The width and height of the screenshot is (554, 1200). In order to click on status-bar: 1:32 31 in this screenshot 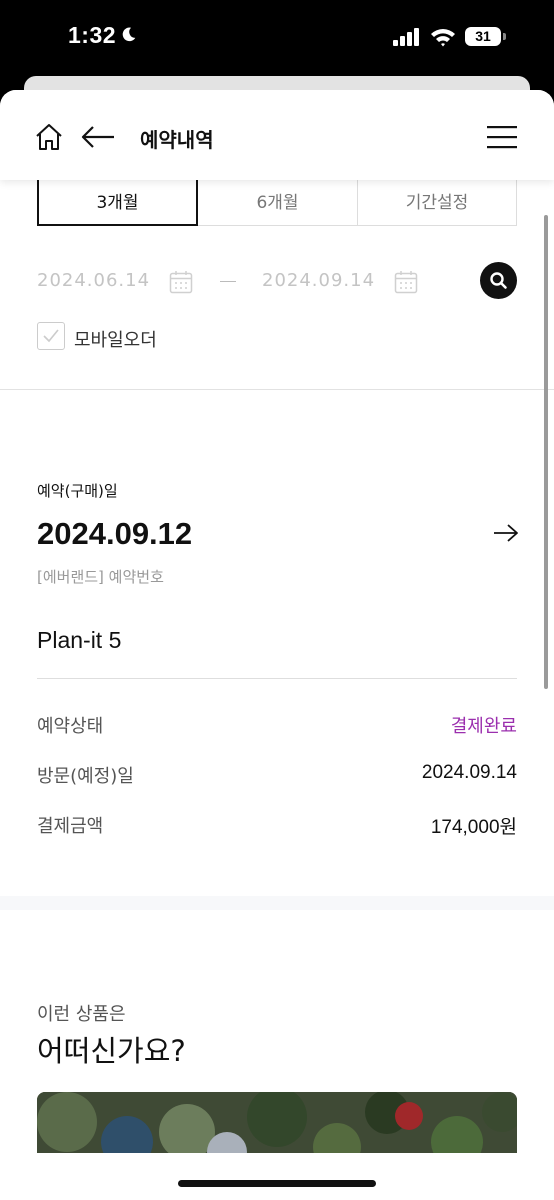, I will do `click(277, 38)`.